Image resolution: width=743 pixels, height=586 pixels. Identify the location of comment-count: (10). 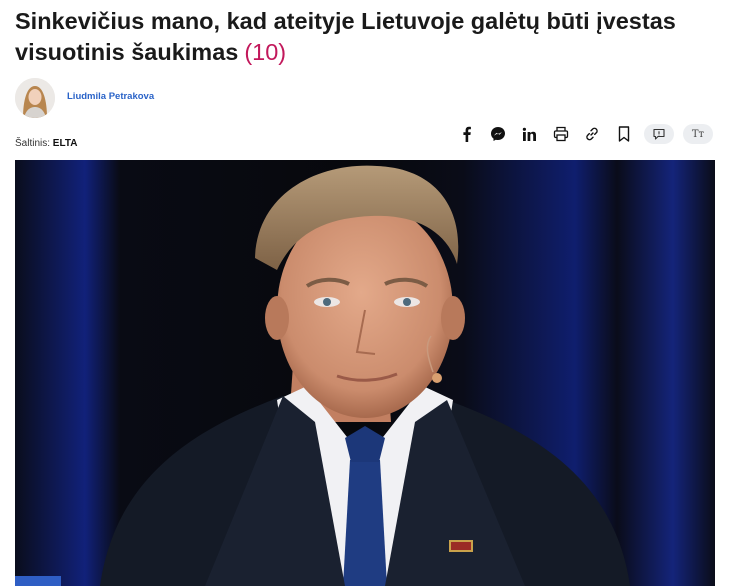
(265, 52).